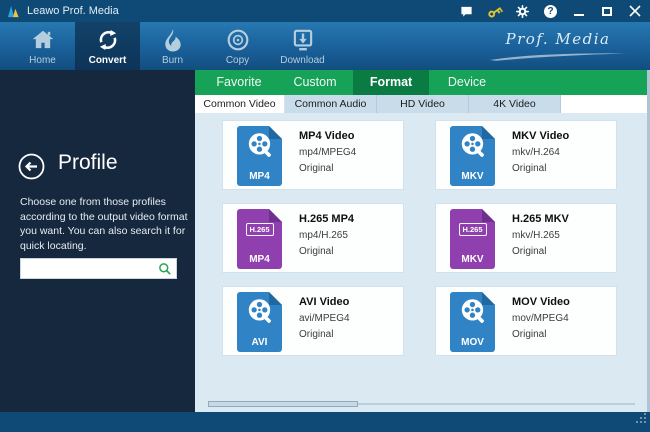 This screenshot has width=650, height=432. Describe the element at coordinates (536, 152) in the screenshot. I see `profile-format: mkv/H.264` at that location.